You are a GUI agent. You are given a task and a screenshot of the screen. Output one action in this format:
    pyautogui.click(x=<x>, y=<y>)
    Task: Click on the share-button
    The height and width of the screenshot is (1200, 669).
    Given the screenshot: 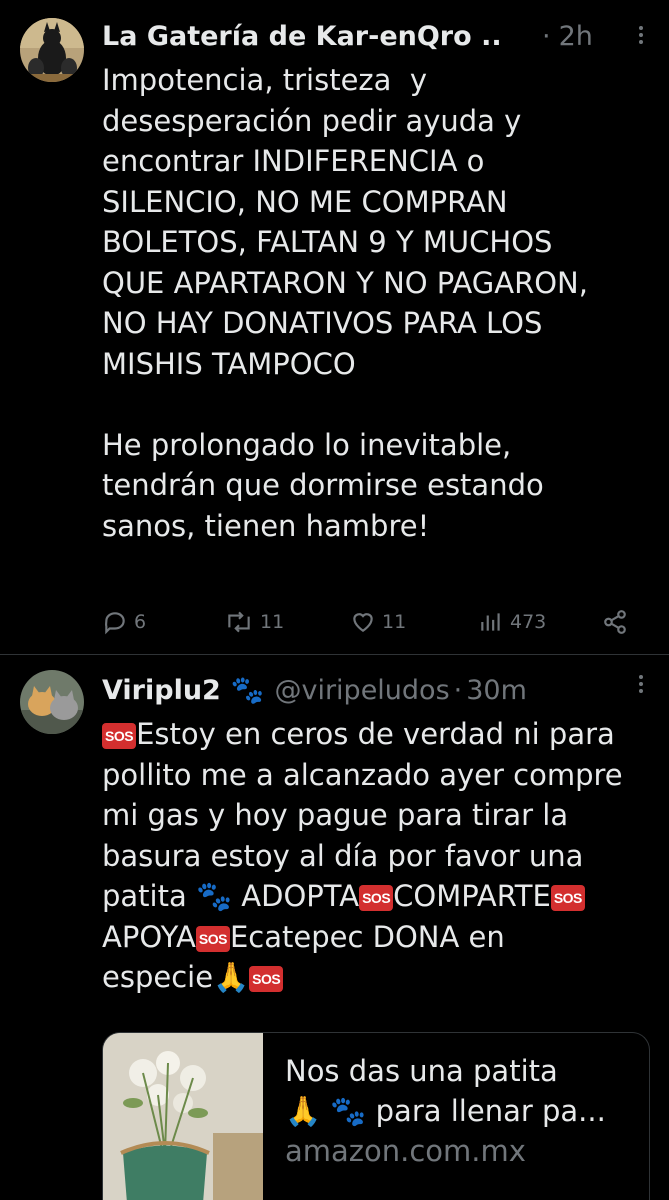 What is the action you would take?
    pyautogui.click(x=615, y=622)
    